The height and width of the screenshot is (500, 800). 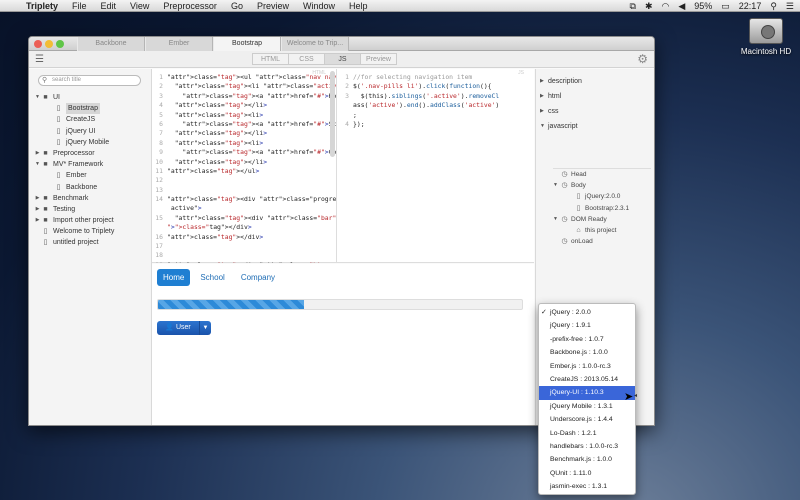 I want to click on menu-item-help: Help, so click(x=358, y=6).